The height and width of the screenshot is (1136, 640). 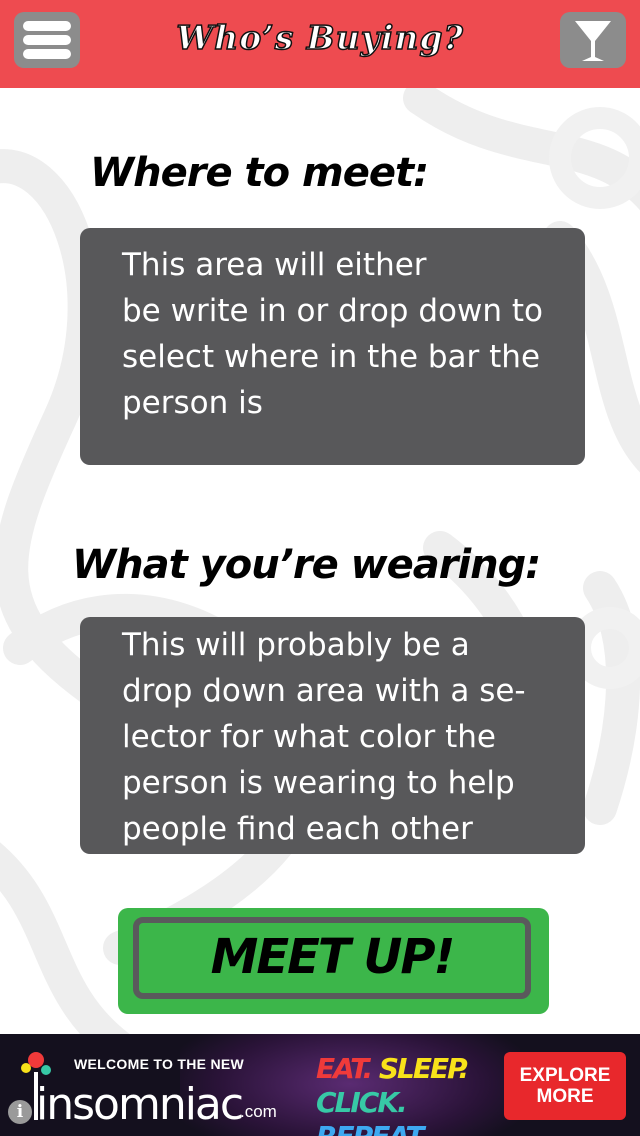 I want to click on ad-explore-more-button: EXPLORE MORE, so click(x=565, y=1086).